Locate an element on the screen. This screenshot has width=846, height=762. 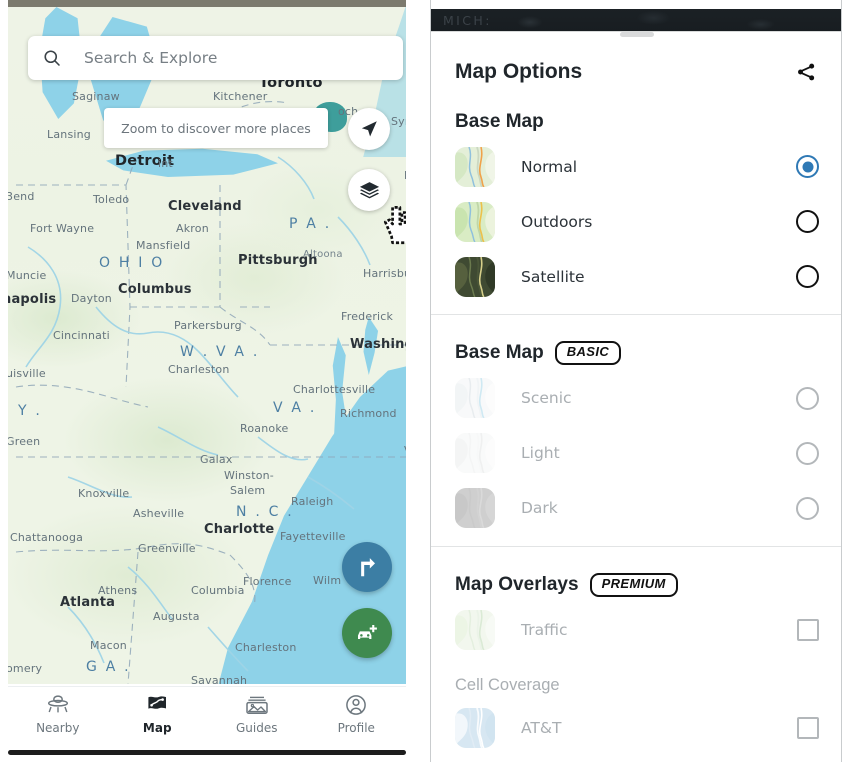
nav-label-guides: Guides is located at coordinates (257, 728).